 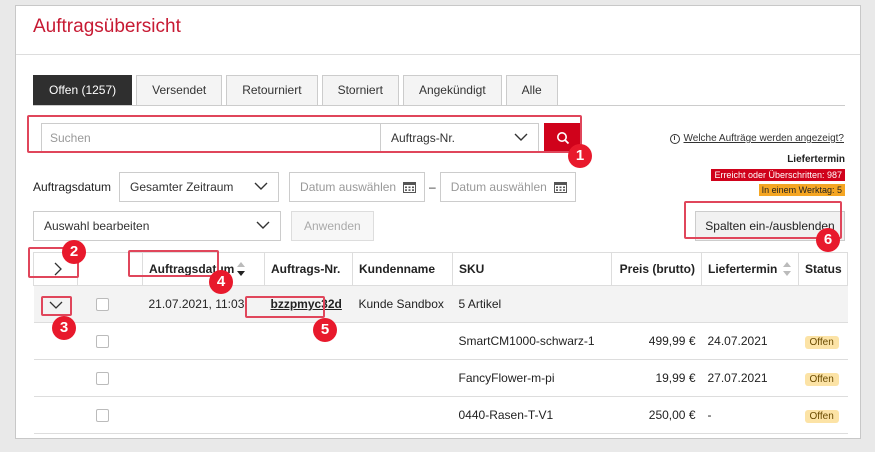 I want to click on tab-storniert: Storniert, so click(x=360, y=90).